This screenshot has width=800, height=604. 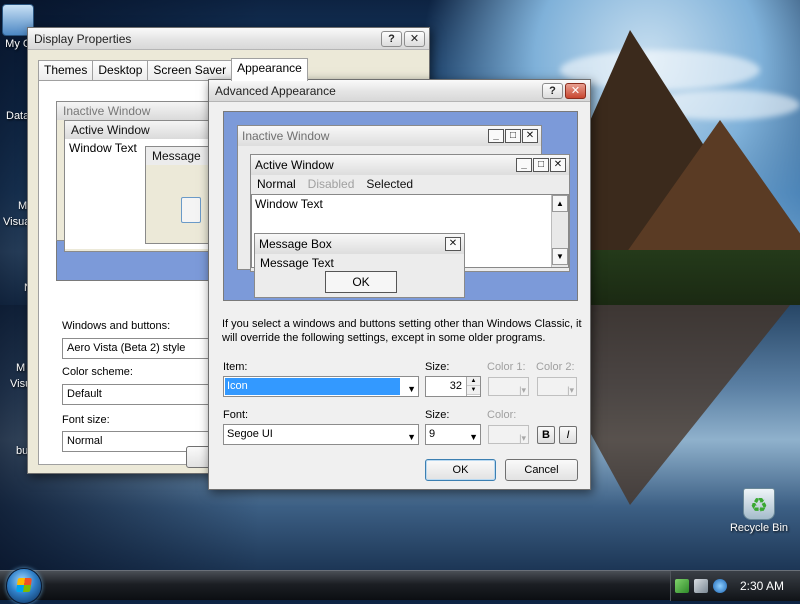 I want to click on preview-menu-selected: Selected, so click(x=390, y=184).